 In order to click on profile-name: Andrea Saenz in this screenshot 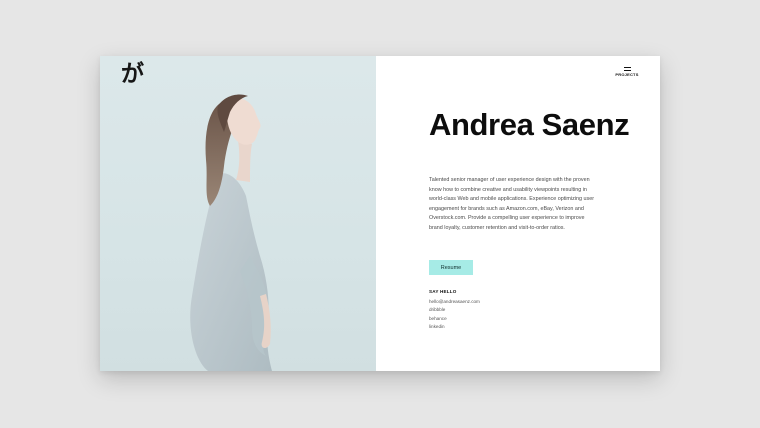, I will do `click(529, 124)`.